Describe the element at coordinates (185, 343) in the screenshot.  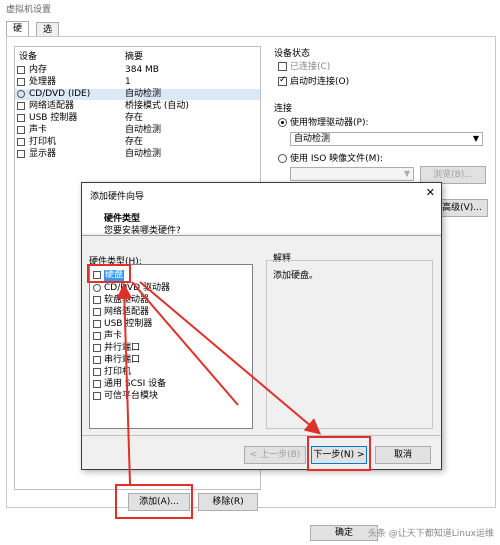
I see `arrow-harddisk-diagonal` at that location.